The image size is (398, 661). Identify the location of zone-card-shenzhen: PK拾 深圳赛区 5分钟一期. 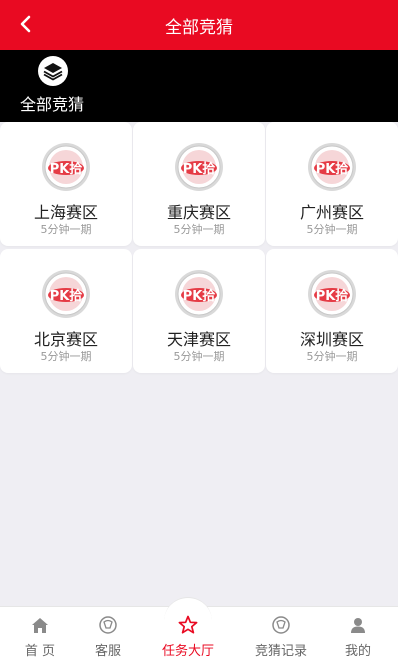
(332, 311).